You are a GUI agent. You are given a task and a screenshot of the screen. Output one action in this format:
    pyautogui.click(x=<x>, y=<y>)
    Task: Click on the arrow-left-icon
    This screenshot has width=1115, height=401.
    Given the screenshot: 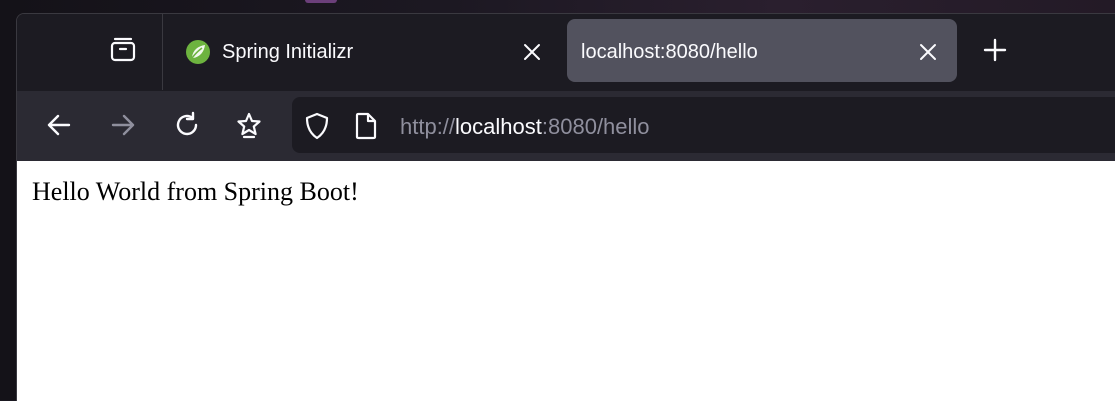 What is the action you would take?
    pyautogui.click(x=59, y=125)
    